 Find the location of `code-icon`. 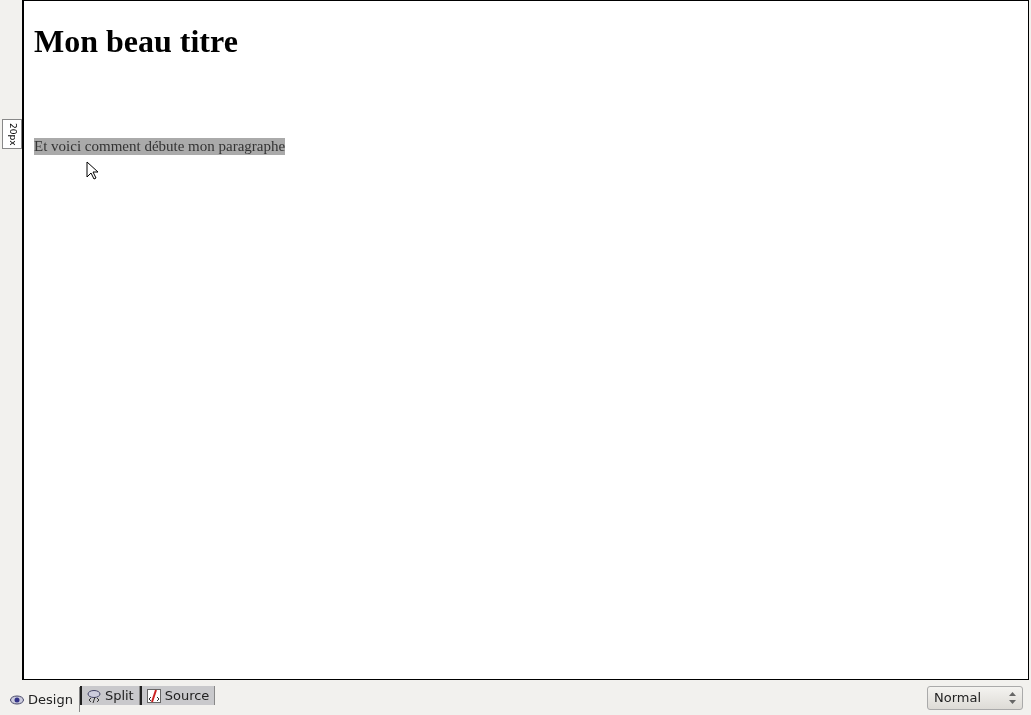

code-icon is located at coordinates (153, 695).